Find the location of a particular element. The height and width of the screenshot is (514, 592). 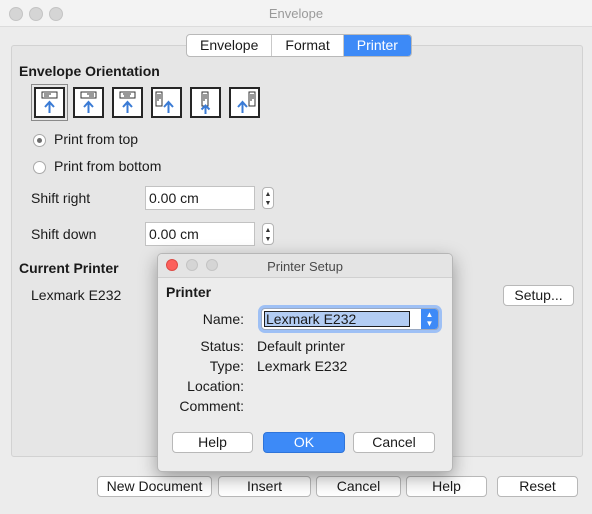

dialog-cancel-button: Cancel is located at coordinates (394, 442).